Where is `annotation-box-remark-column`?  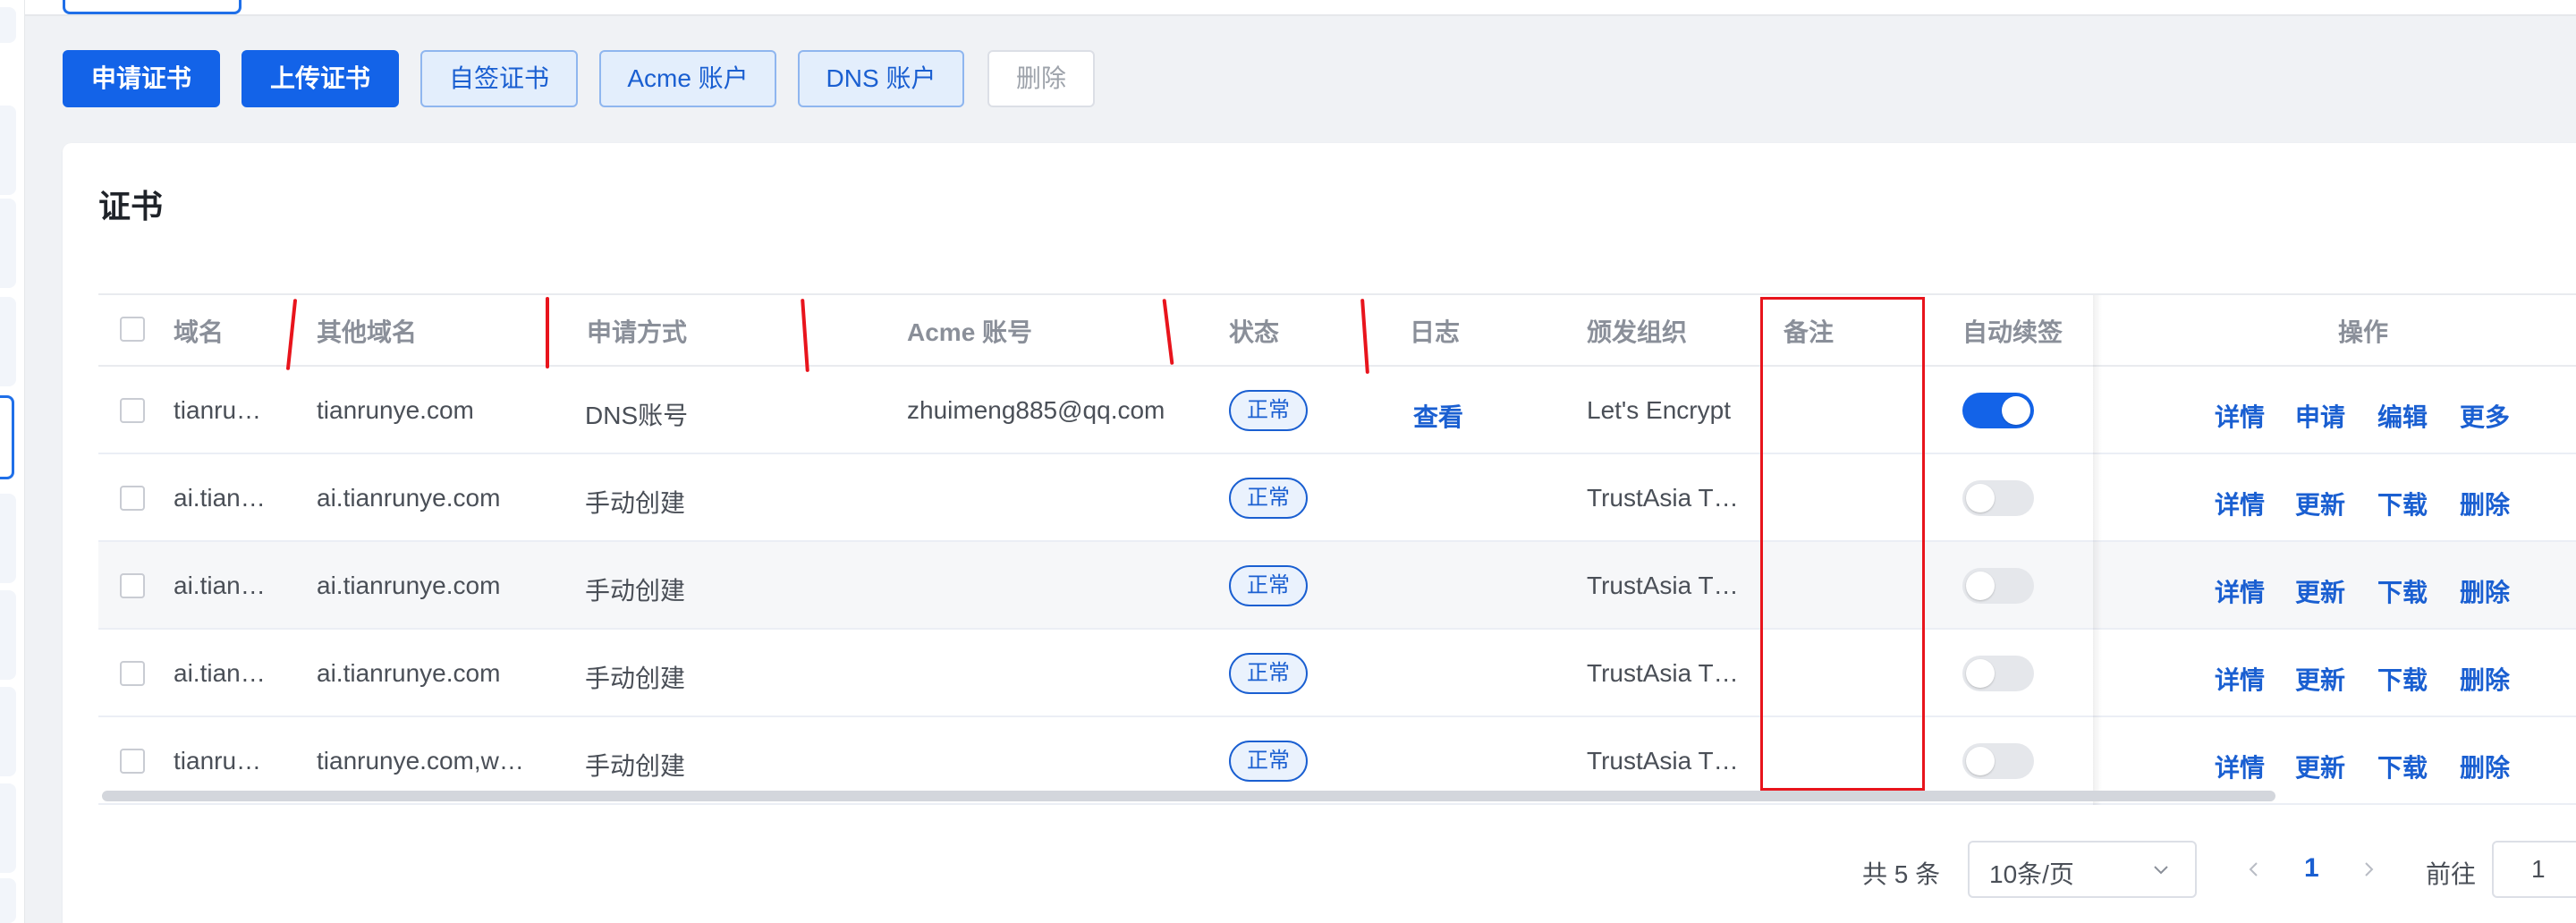 annotation-box-remark-column is located at coordinates (1842, 544).